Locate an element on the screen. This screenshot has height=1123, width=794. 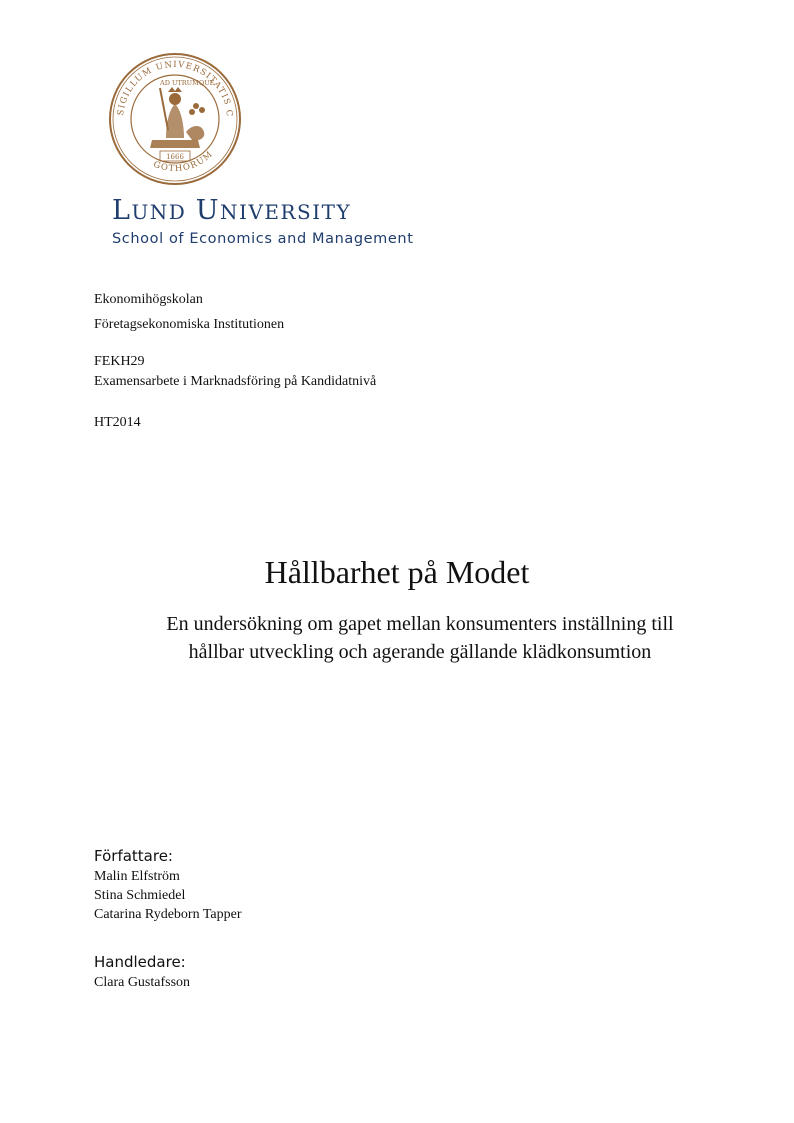
course-code: FEKH29 is located at coordinates (119, 361).